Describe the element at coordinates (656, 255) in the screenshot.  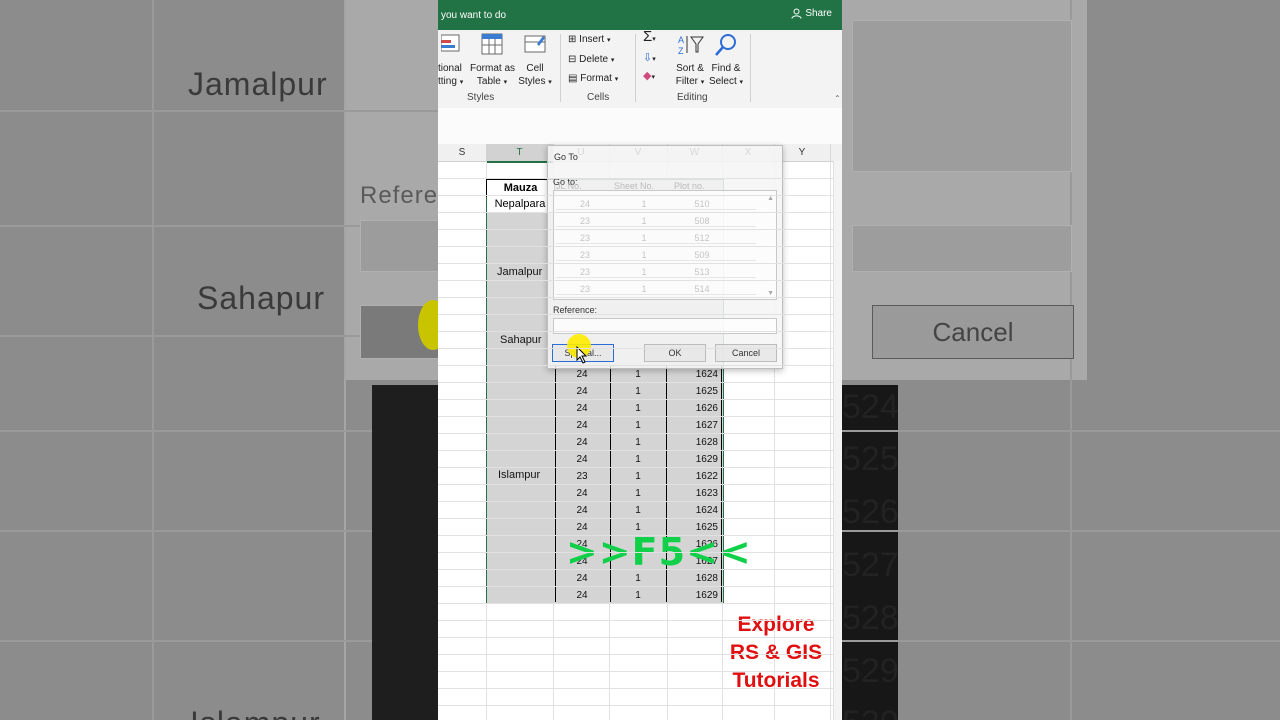
I see `goto-list-row: 23 1 509` at that location.